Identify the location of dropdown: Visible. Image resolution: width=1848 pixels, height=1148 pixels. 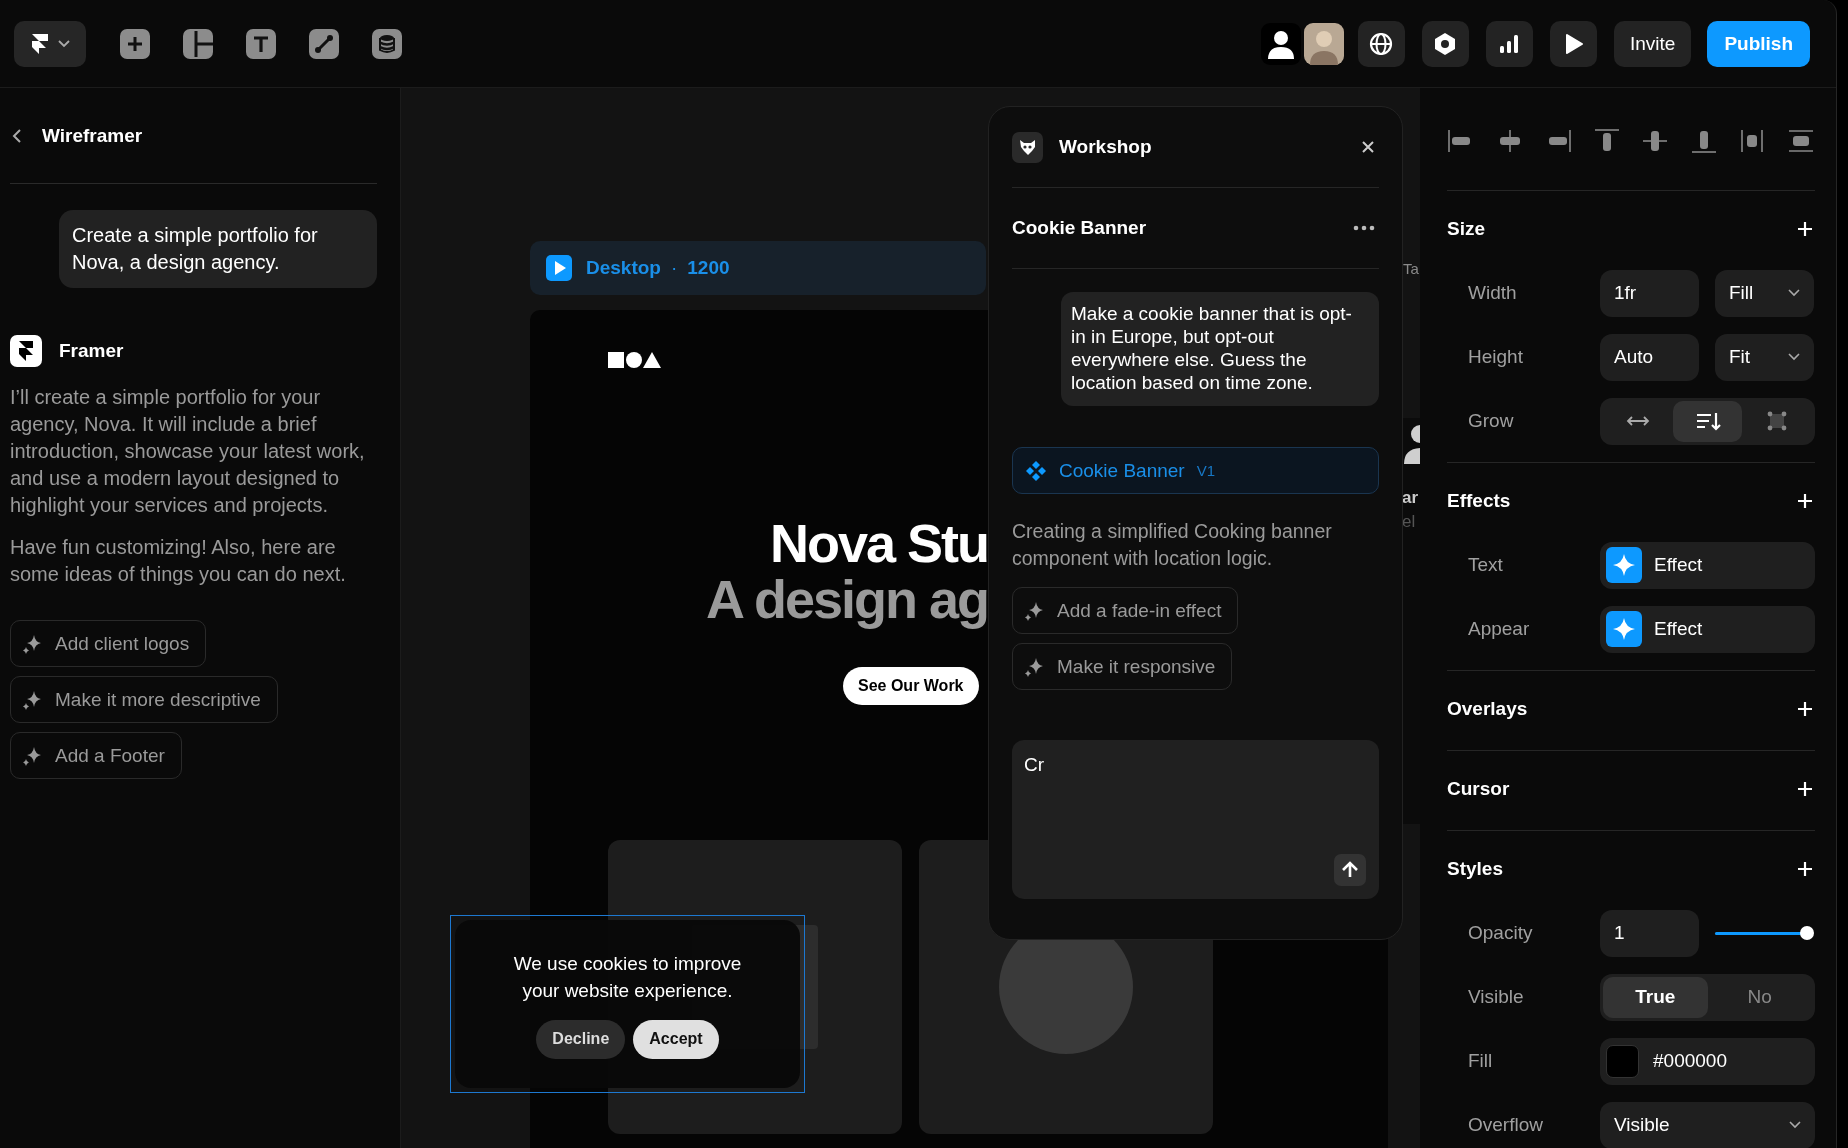
(1707, 1124).